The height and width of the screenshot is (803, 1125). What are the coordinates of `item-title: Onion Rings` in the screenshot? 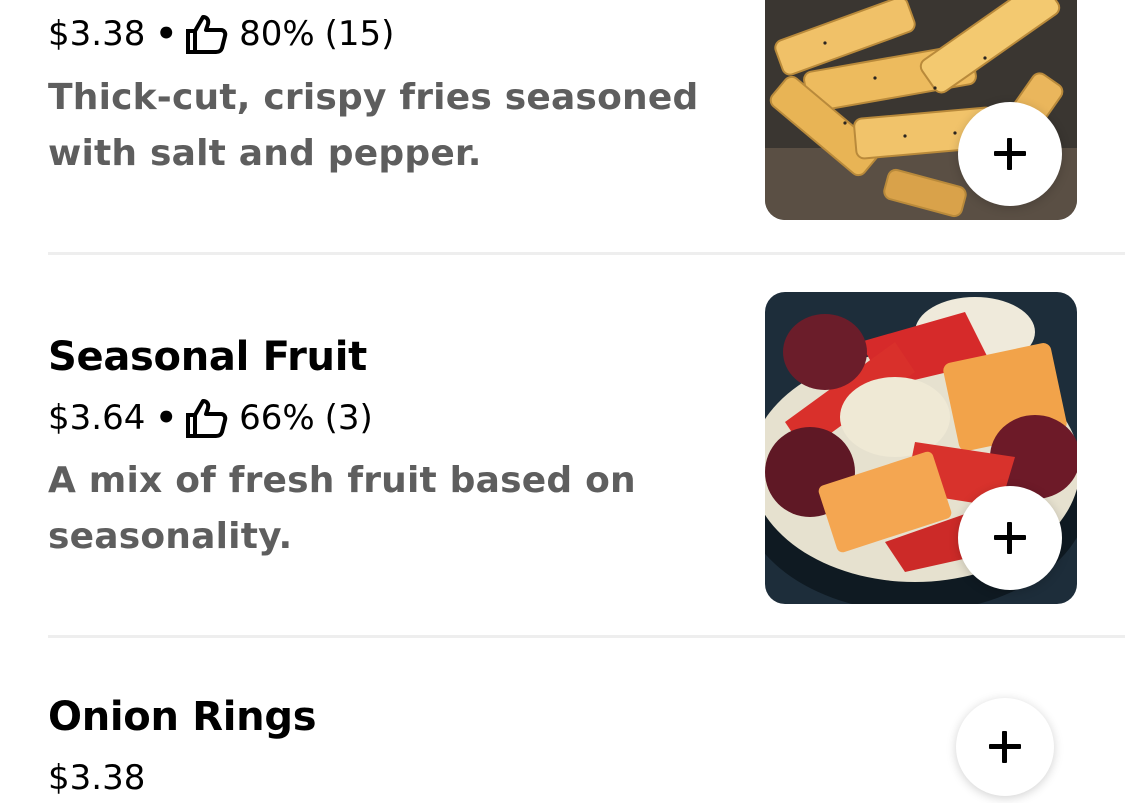 It's located at (182, 717).